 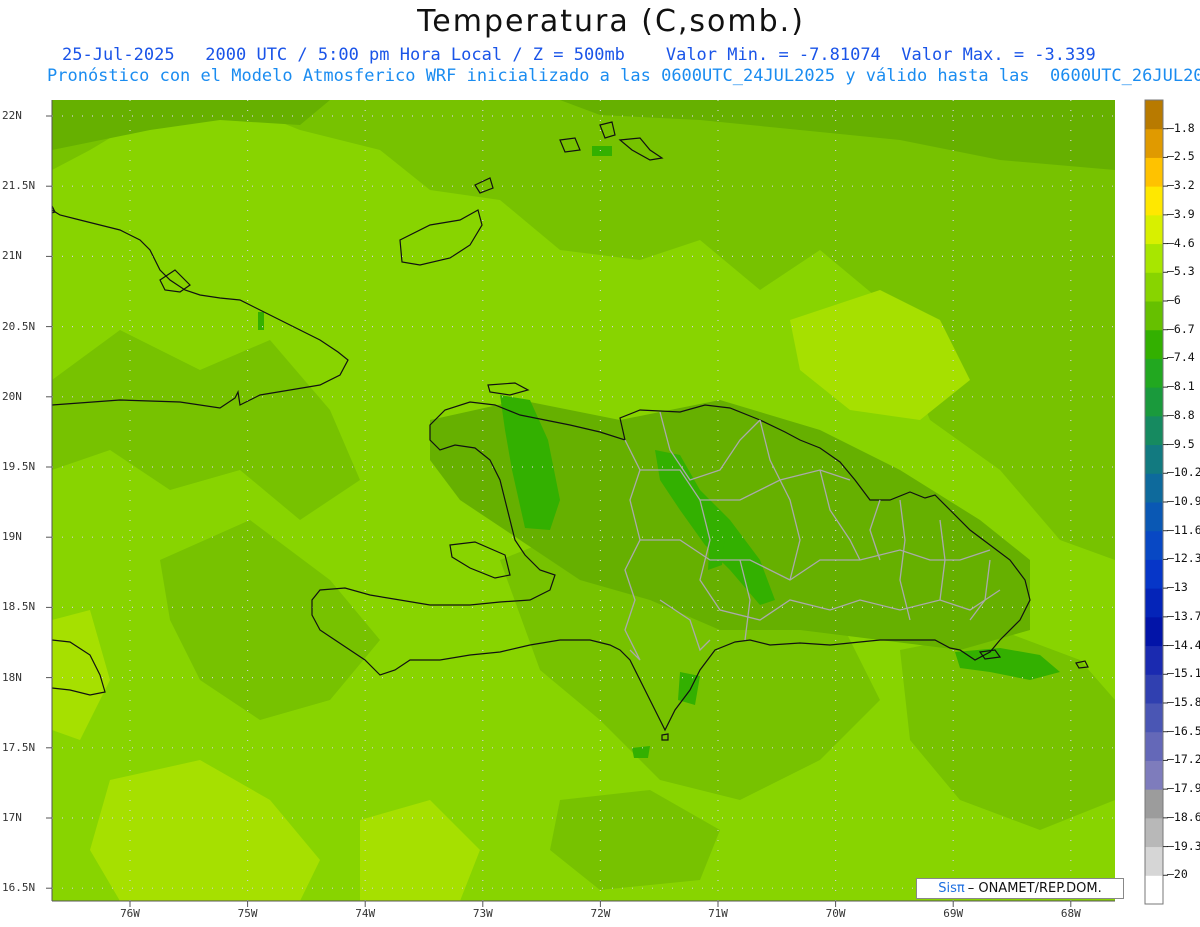 What do you see at coordinates (1183, 644) in the screenshot?
I see `colorbar-label: –14.4` at bounding box center [1183, 644].